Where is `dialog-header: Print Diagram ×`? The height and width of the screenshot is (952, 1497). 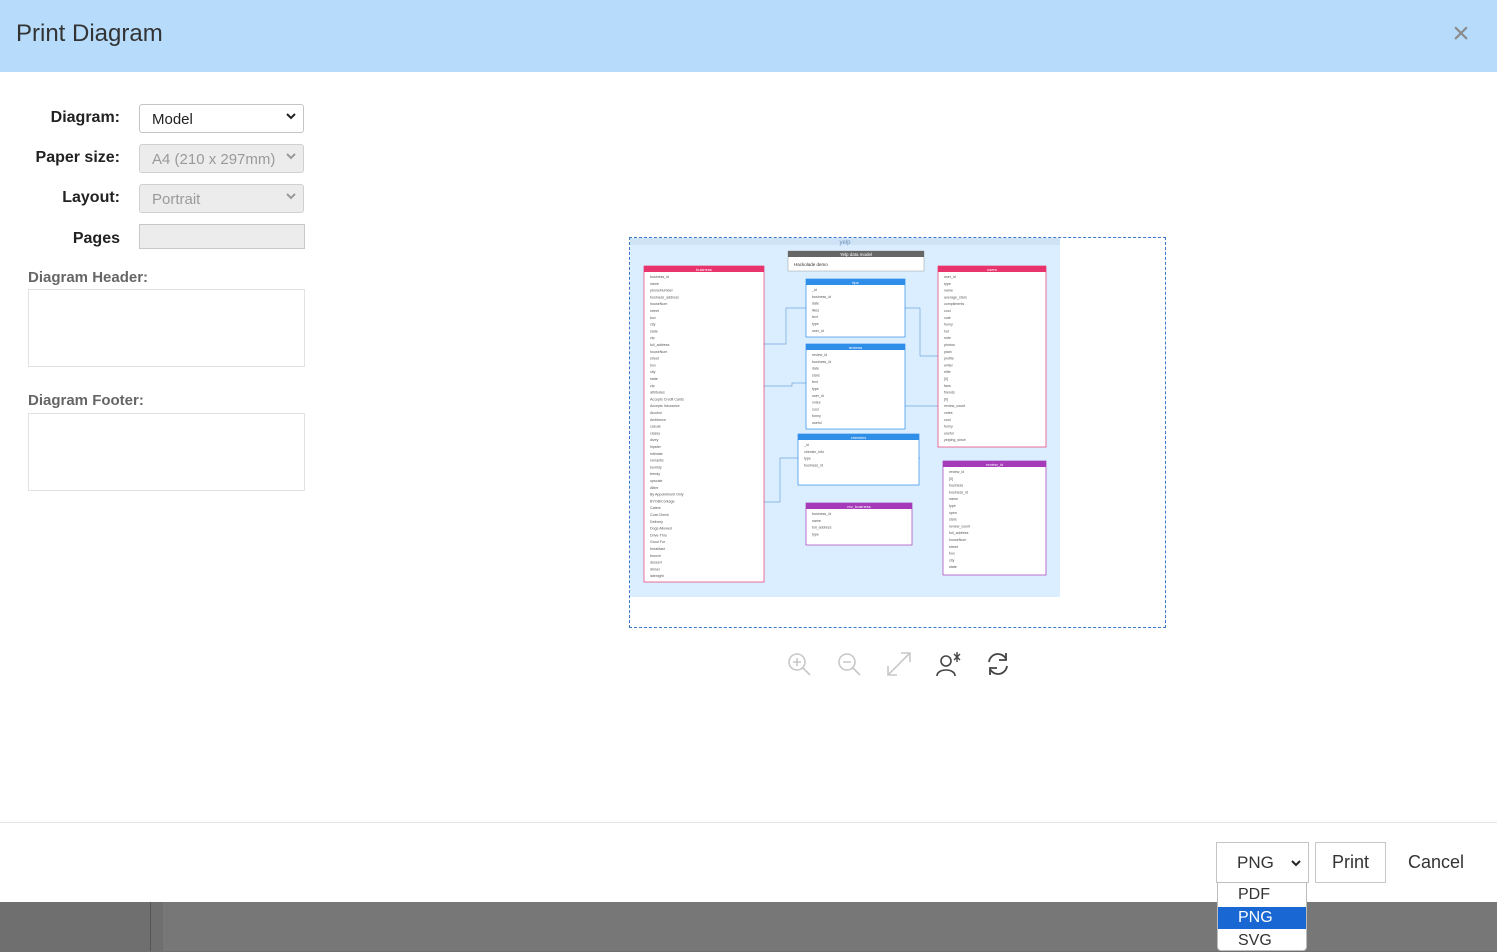
dialog-header: Print Diagram × is located at coordinates (748, 36).